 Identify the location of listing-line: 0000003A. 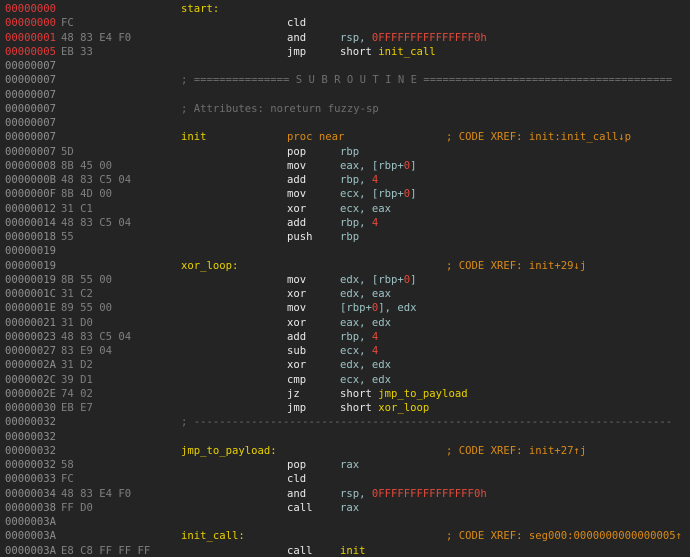
(345, 522).